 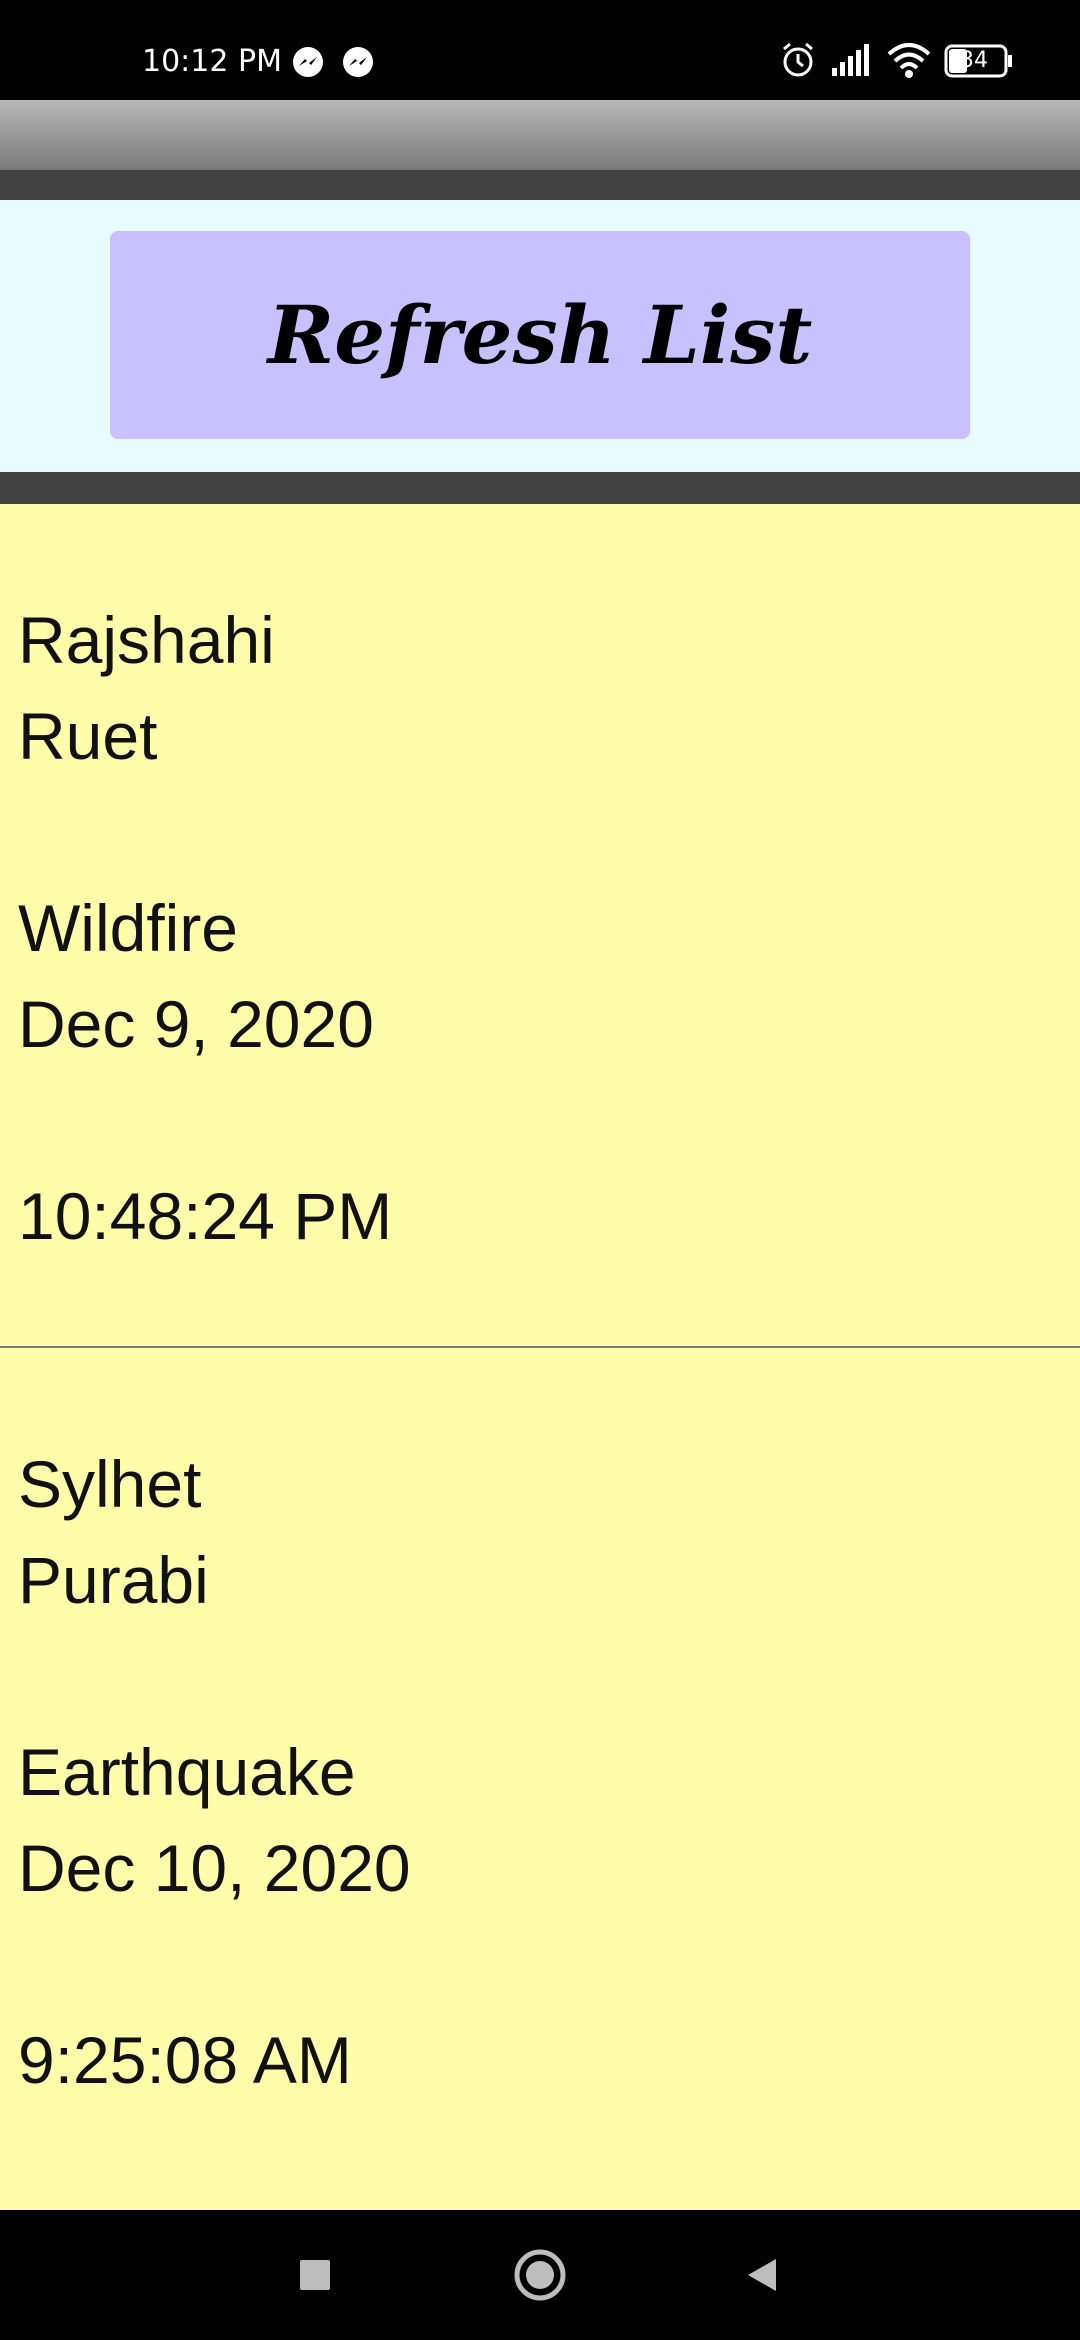 What do you see at coordinates (88, 736) in the screenshot?
I see `item-location: Ruet` at bounding box center [88, 736].